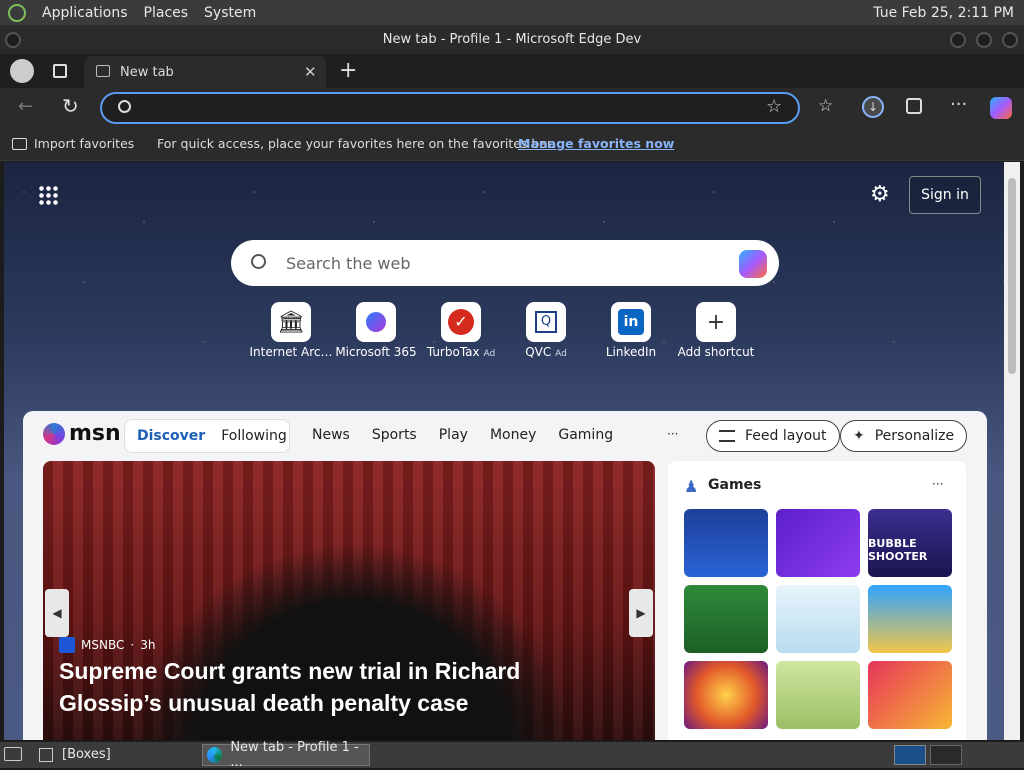  What do you see at coordinates (596, 143) in the screenshot?
I see `manage-favorites-link: Manage favorites now` at bounding box center [596, 143].